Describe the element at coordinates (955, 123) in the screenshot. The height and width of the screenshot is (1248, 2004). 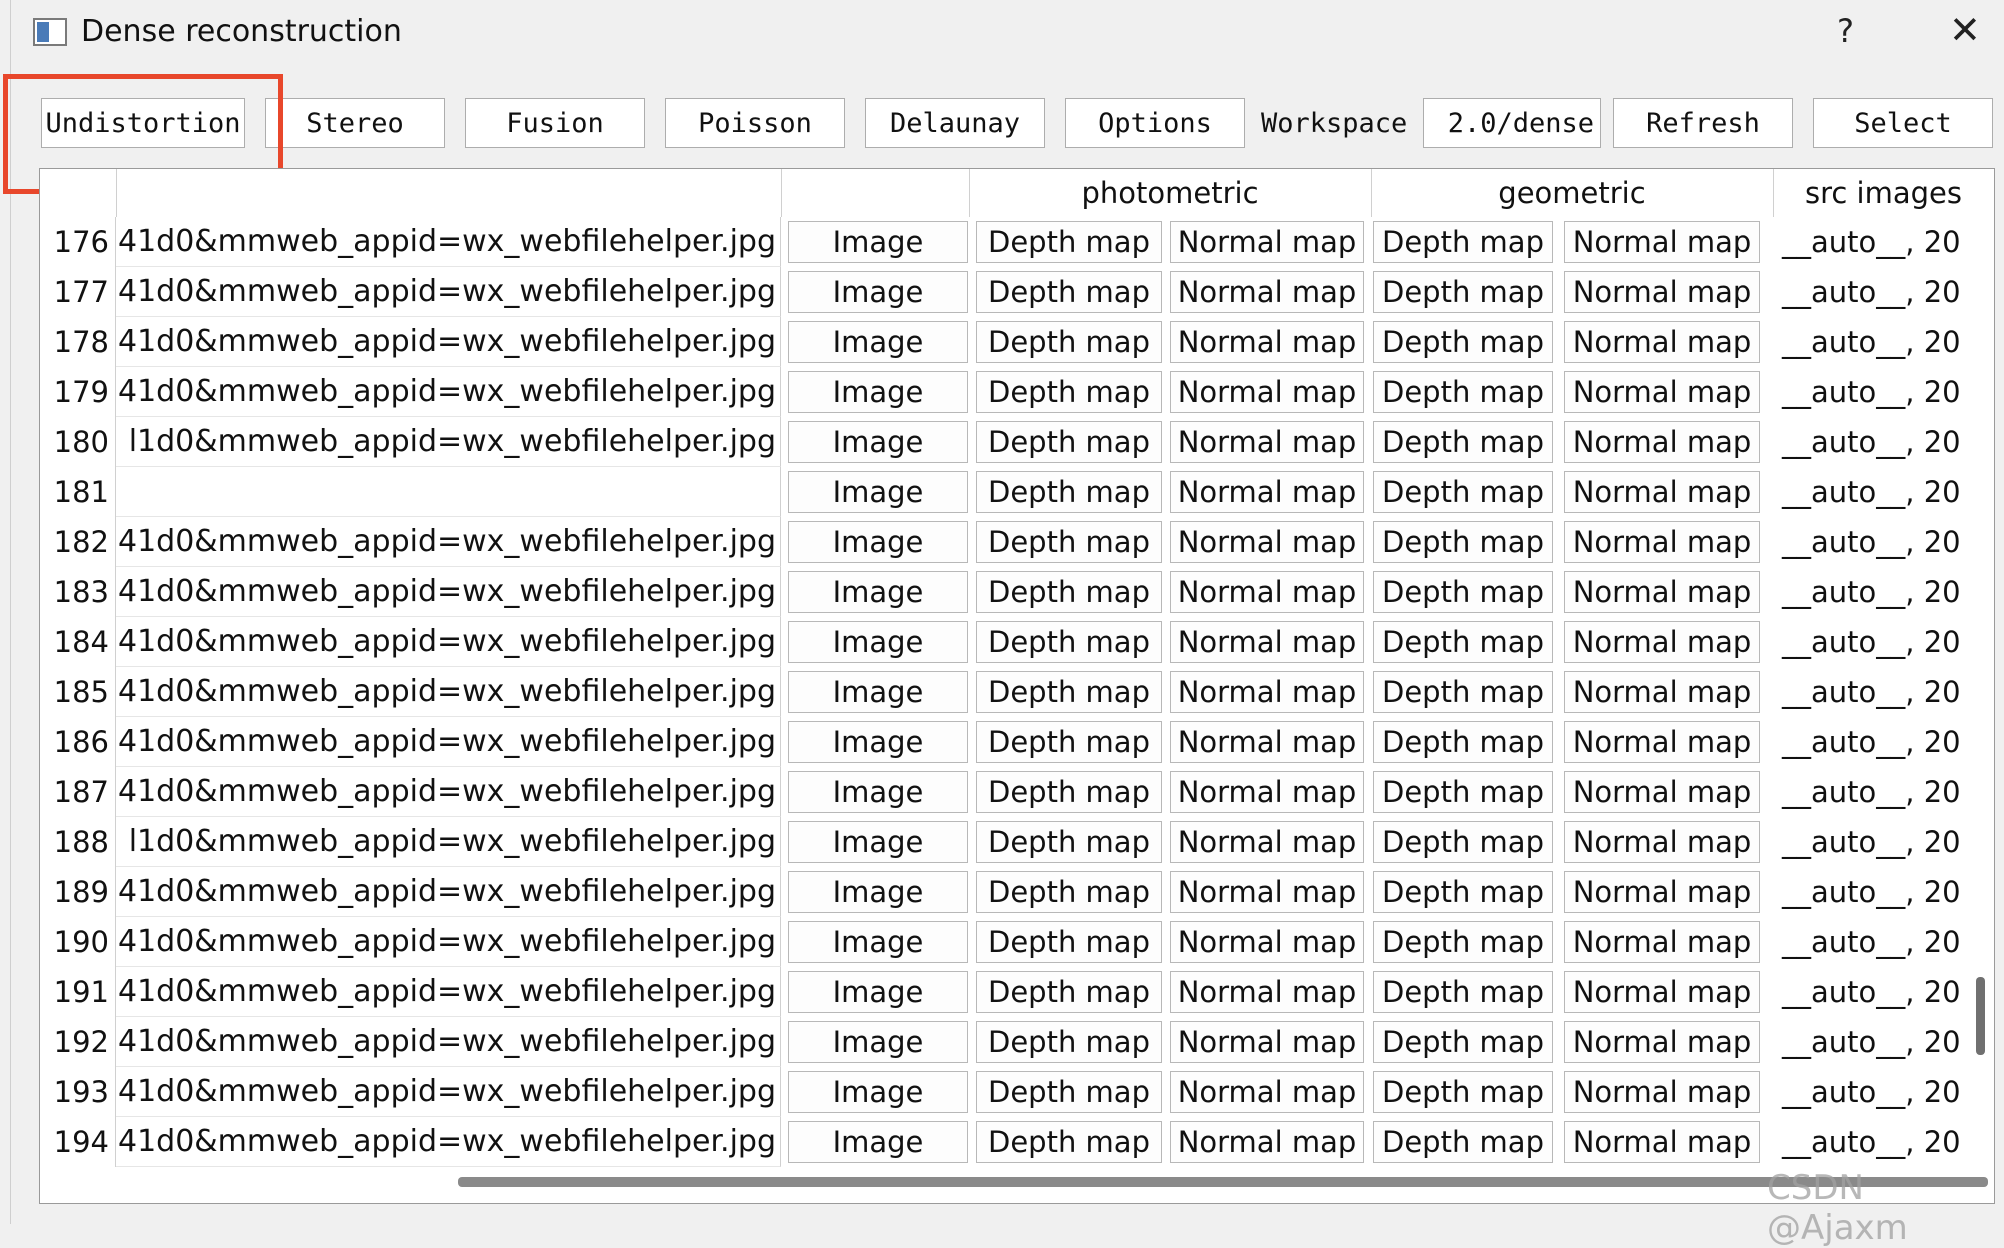
I see `delaunay-button: Delaunay` at that location.